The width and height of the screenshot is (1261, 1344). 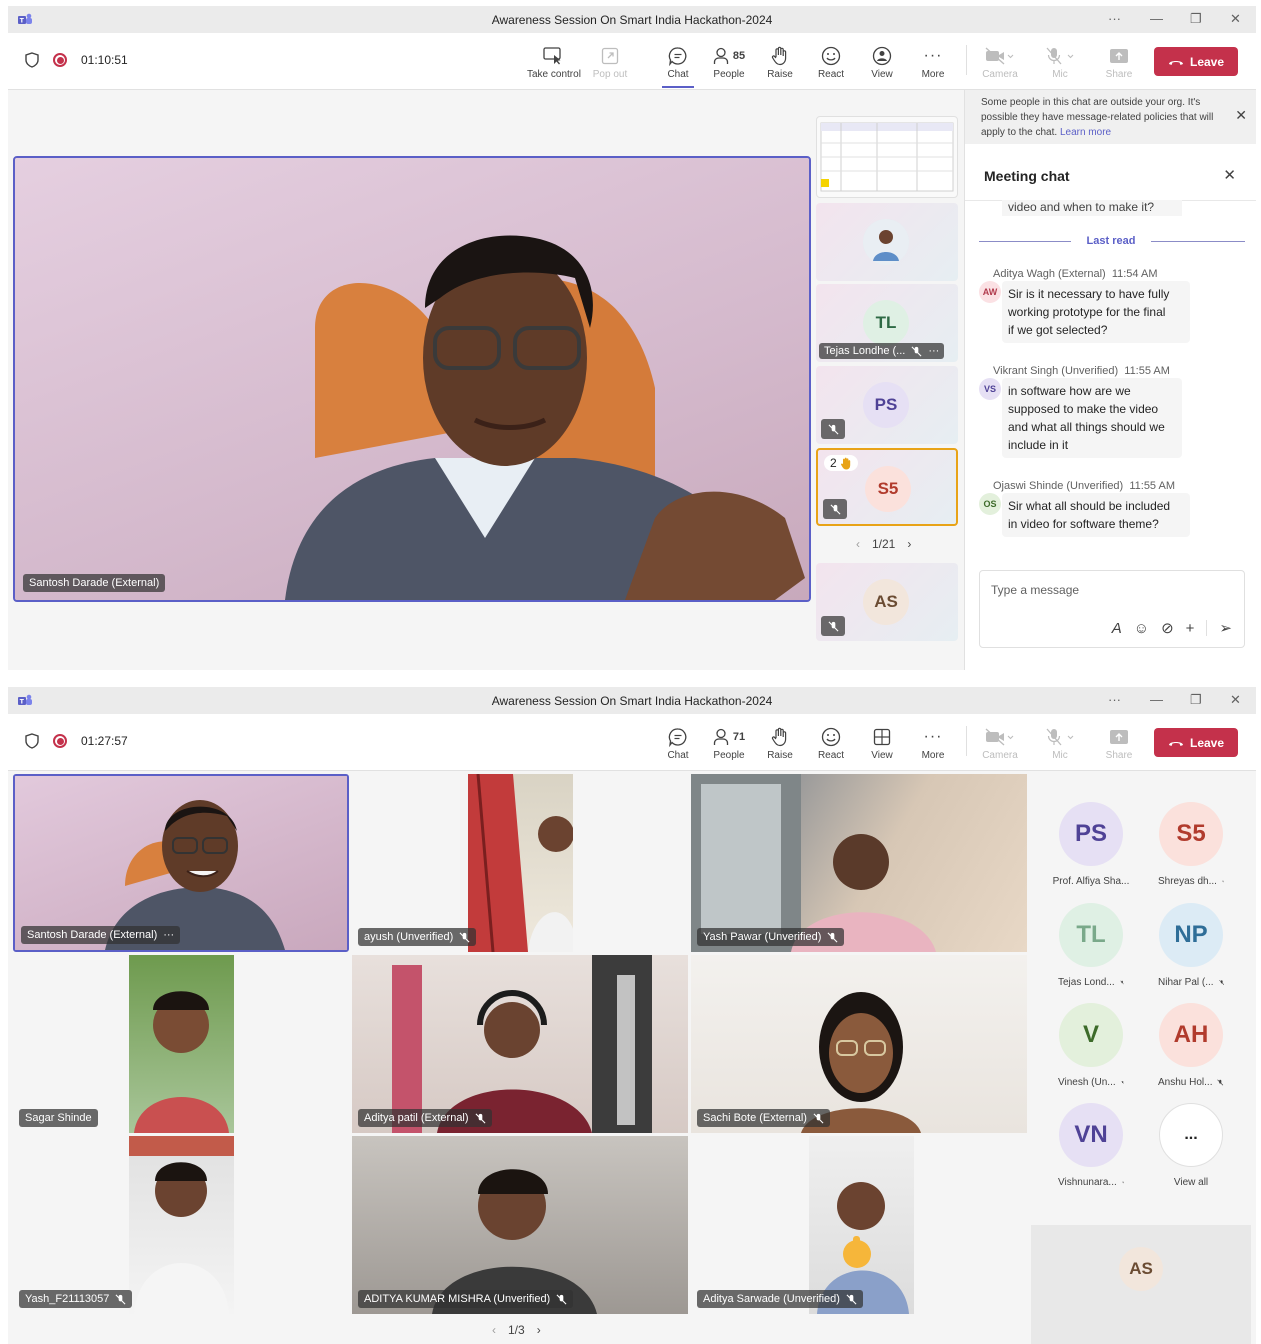 I want to click on react-label: React, so click(x=831, y=74).